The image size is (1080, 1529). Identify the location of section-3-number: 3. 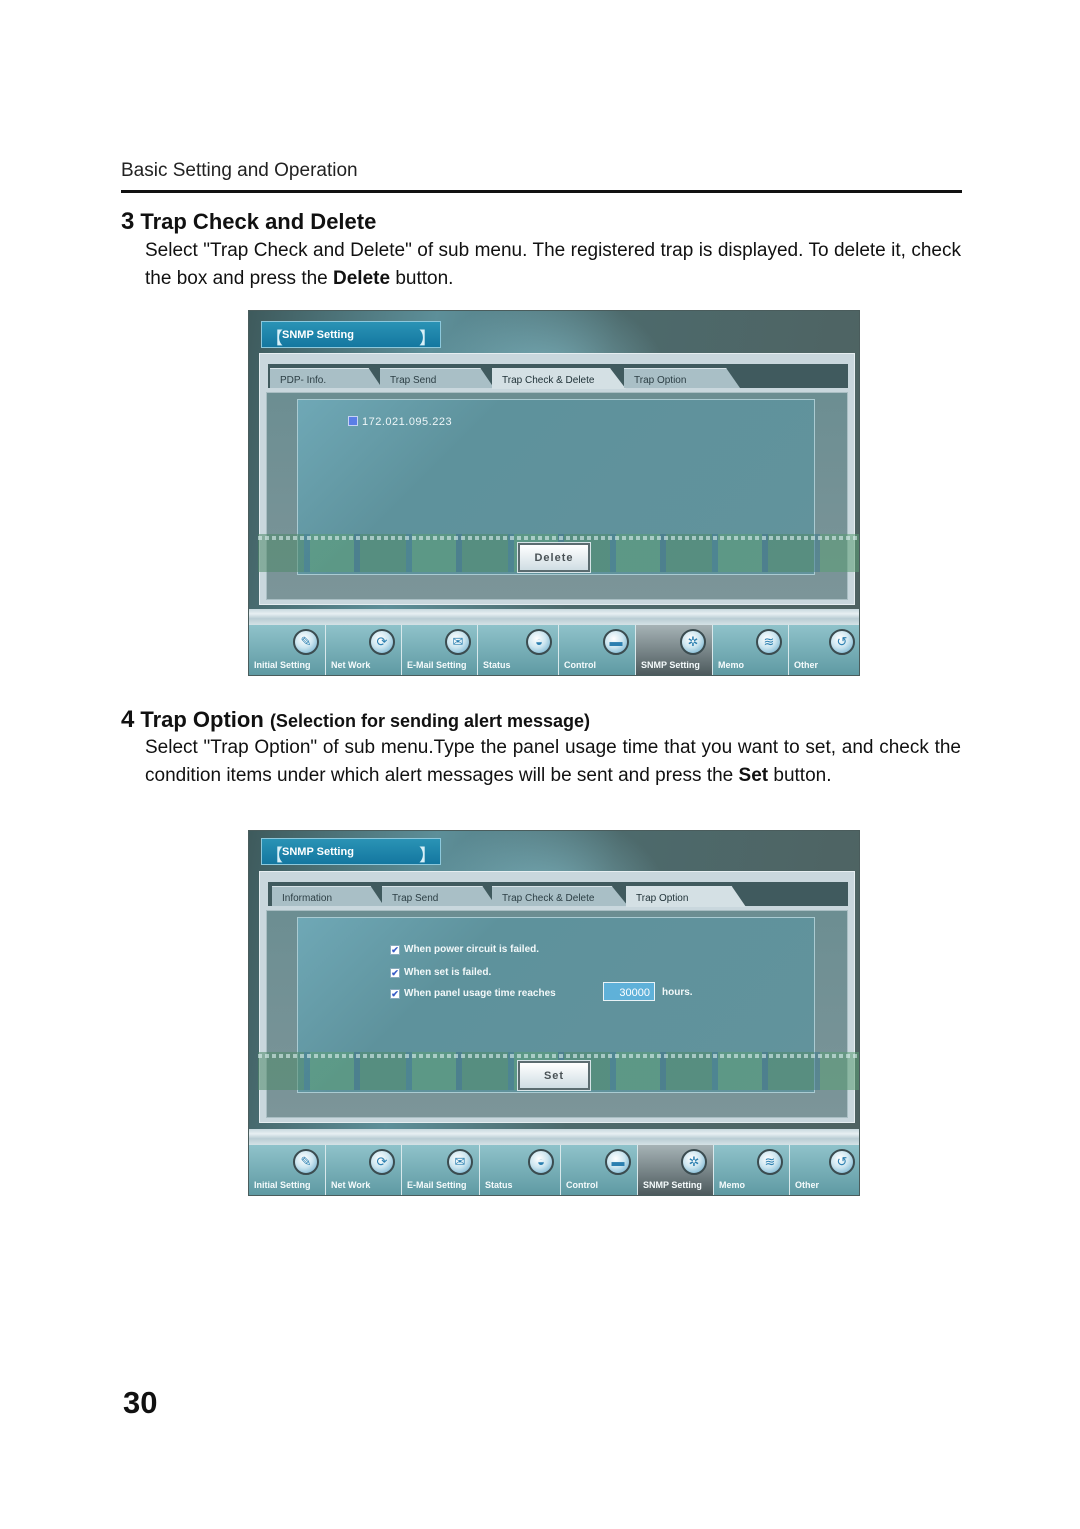
(128, 221).